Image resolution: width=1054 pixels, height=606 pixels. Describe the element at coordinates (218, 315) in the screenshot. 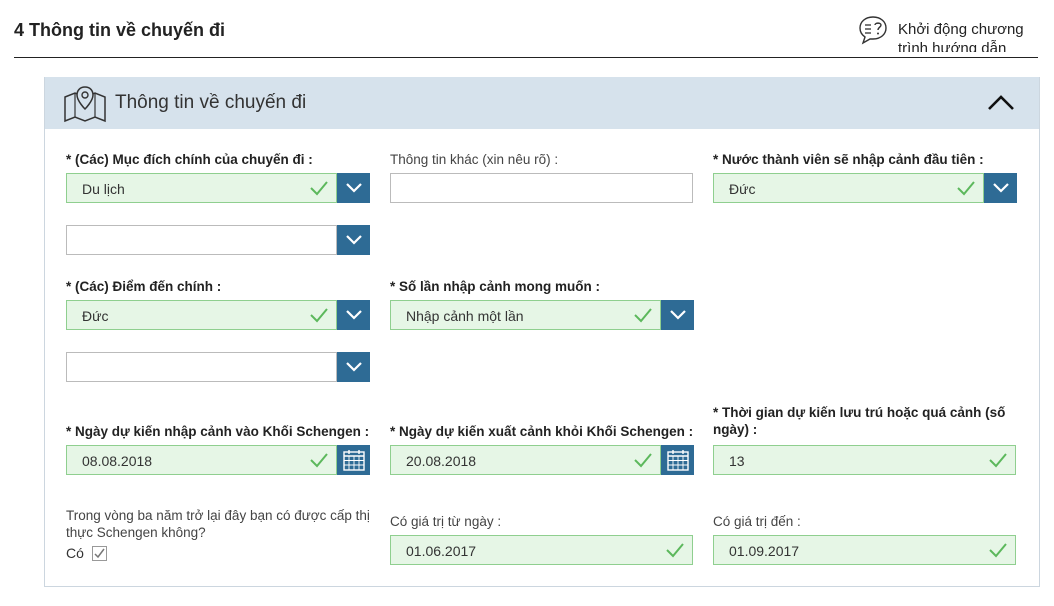

I see `destination-select: Đức` at that location.